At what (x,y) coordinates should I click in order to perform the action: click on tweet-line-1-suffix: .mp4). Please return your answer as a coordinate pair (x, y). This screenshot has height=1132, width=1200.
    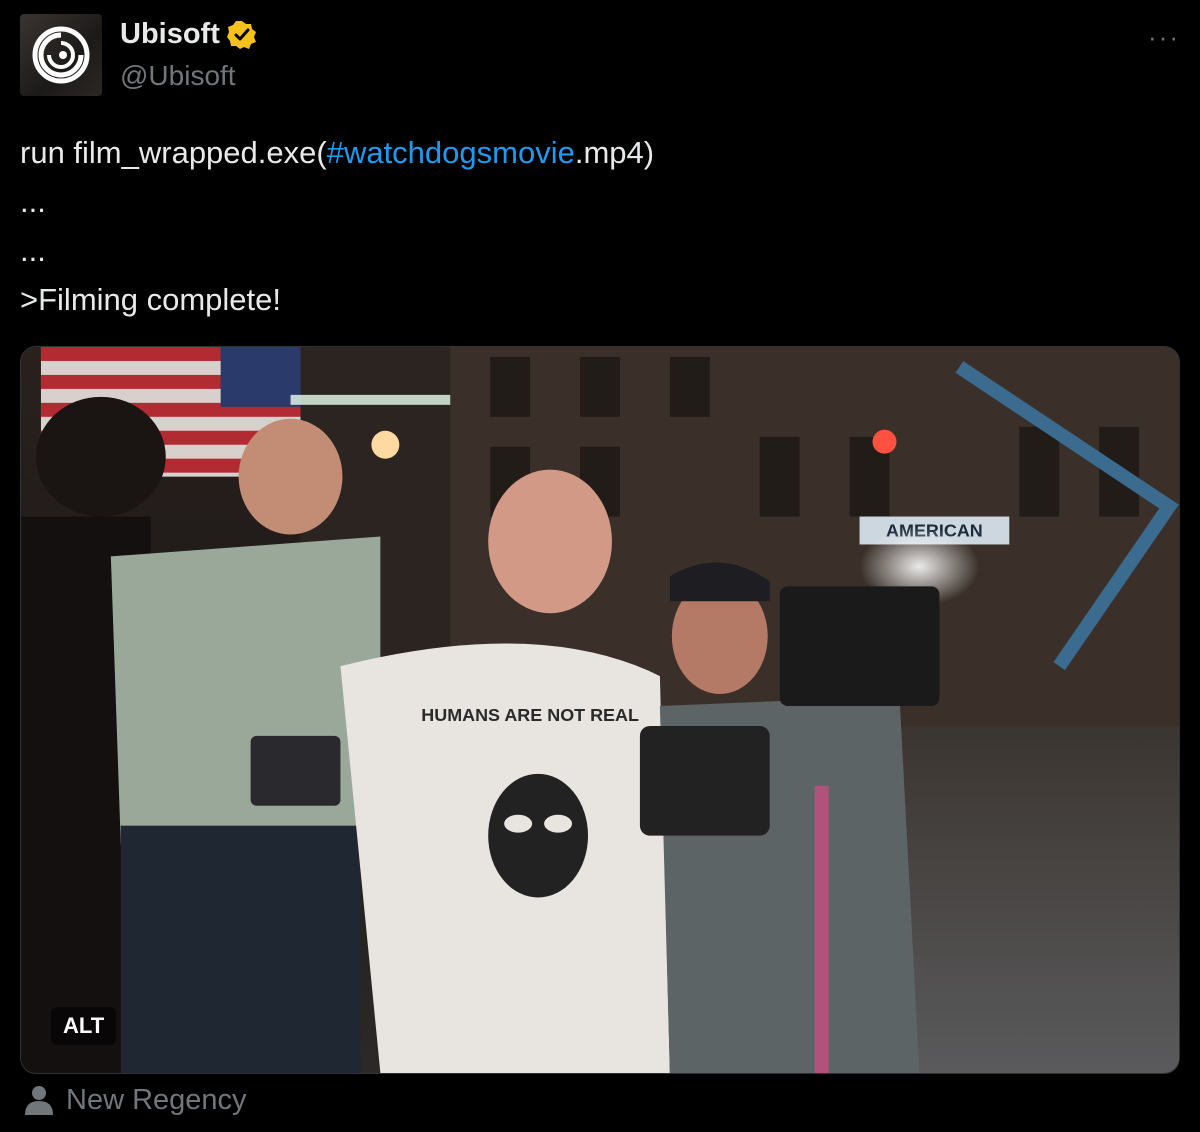
    Looking at the image, I should click on (614, 152).